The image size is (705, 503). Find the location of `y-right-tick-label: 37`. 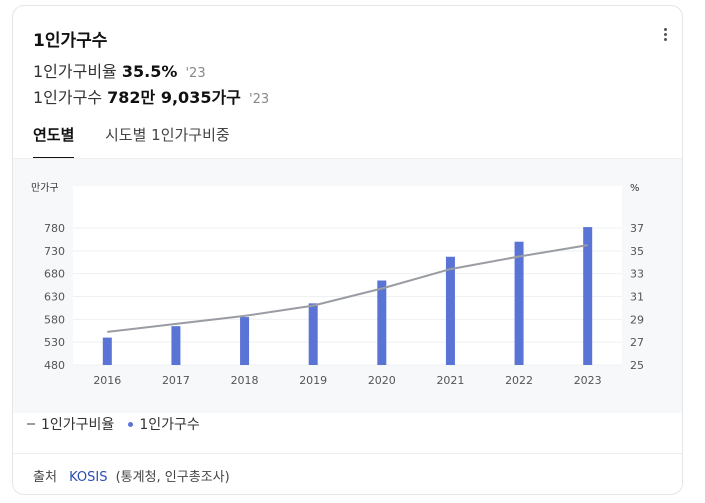

y-right-tick-label: 37 is located at coordinates (637, 228).